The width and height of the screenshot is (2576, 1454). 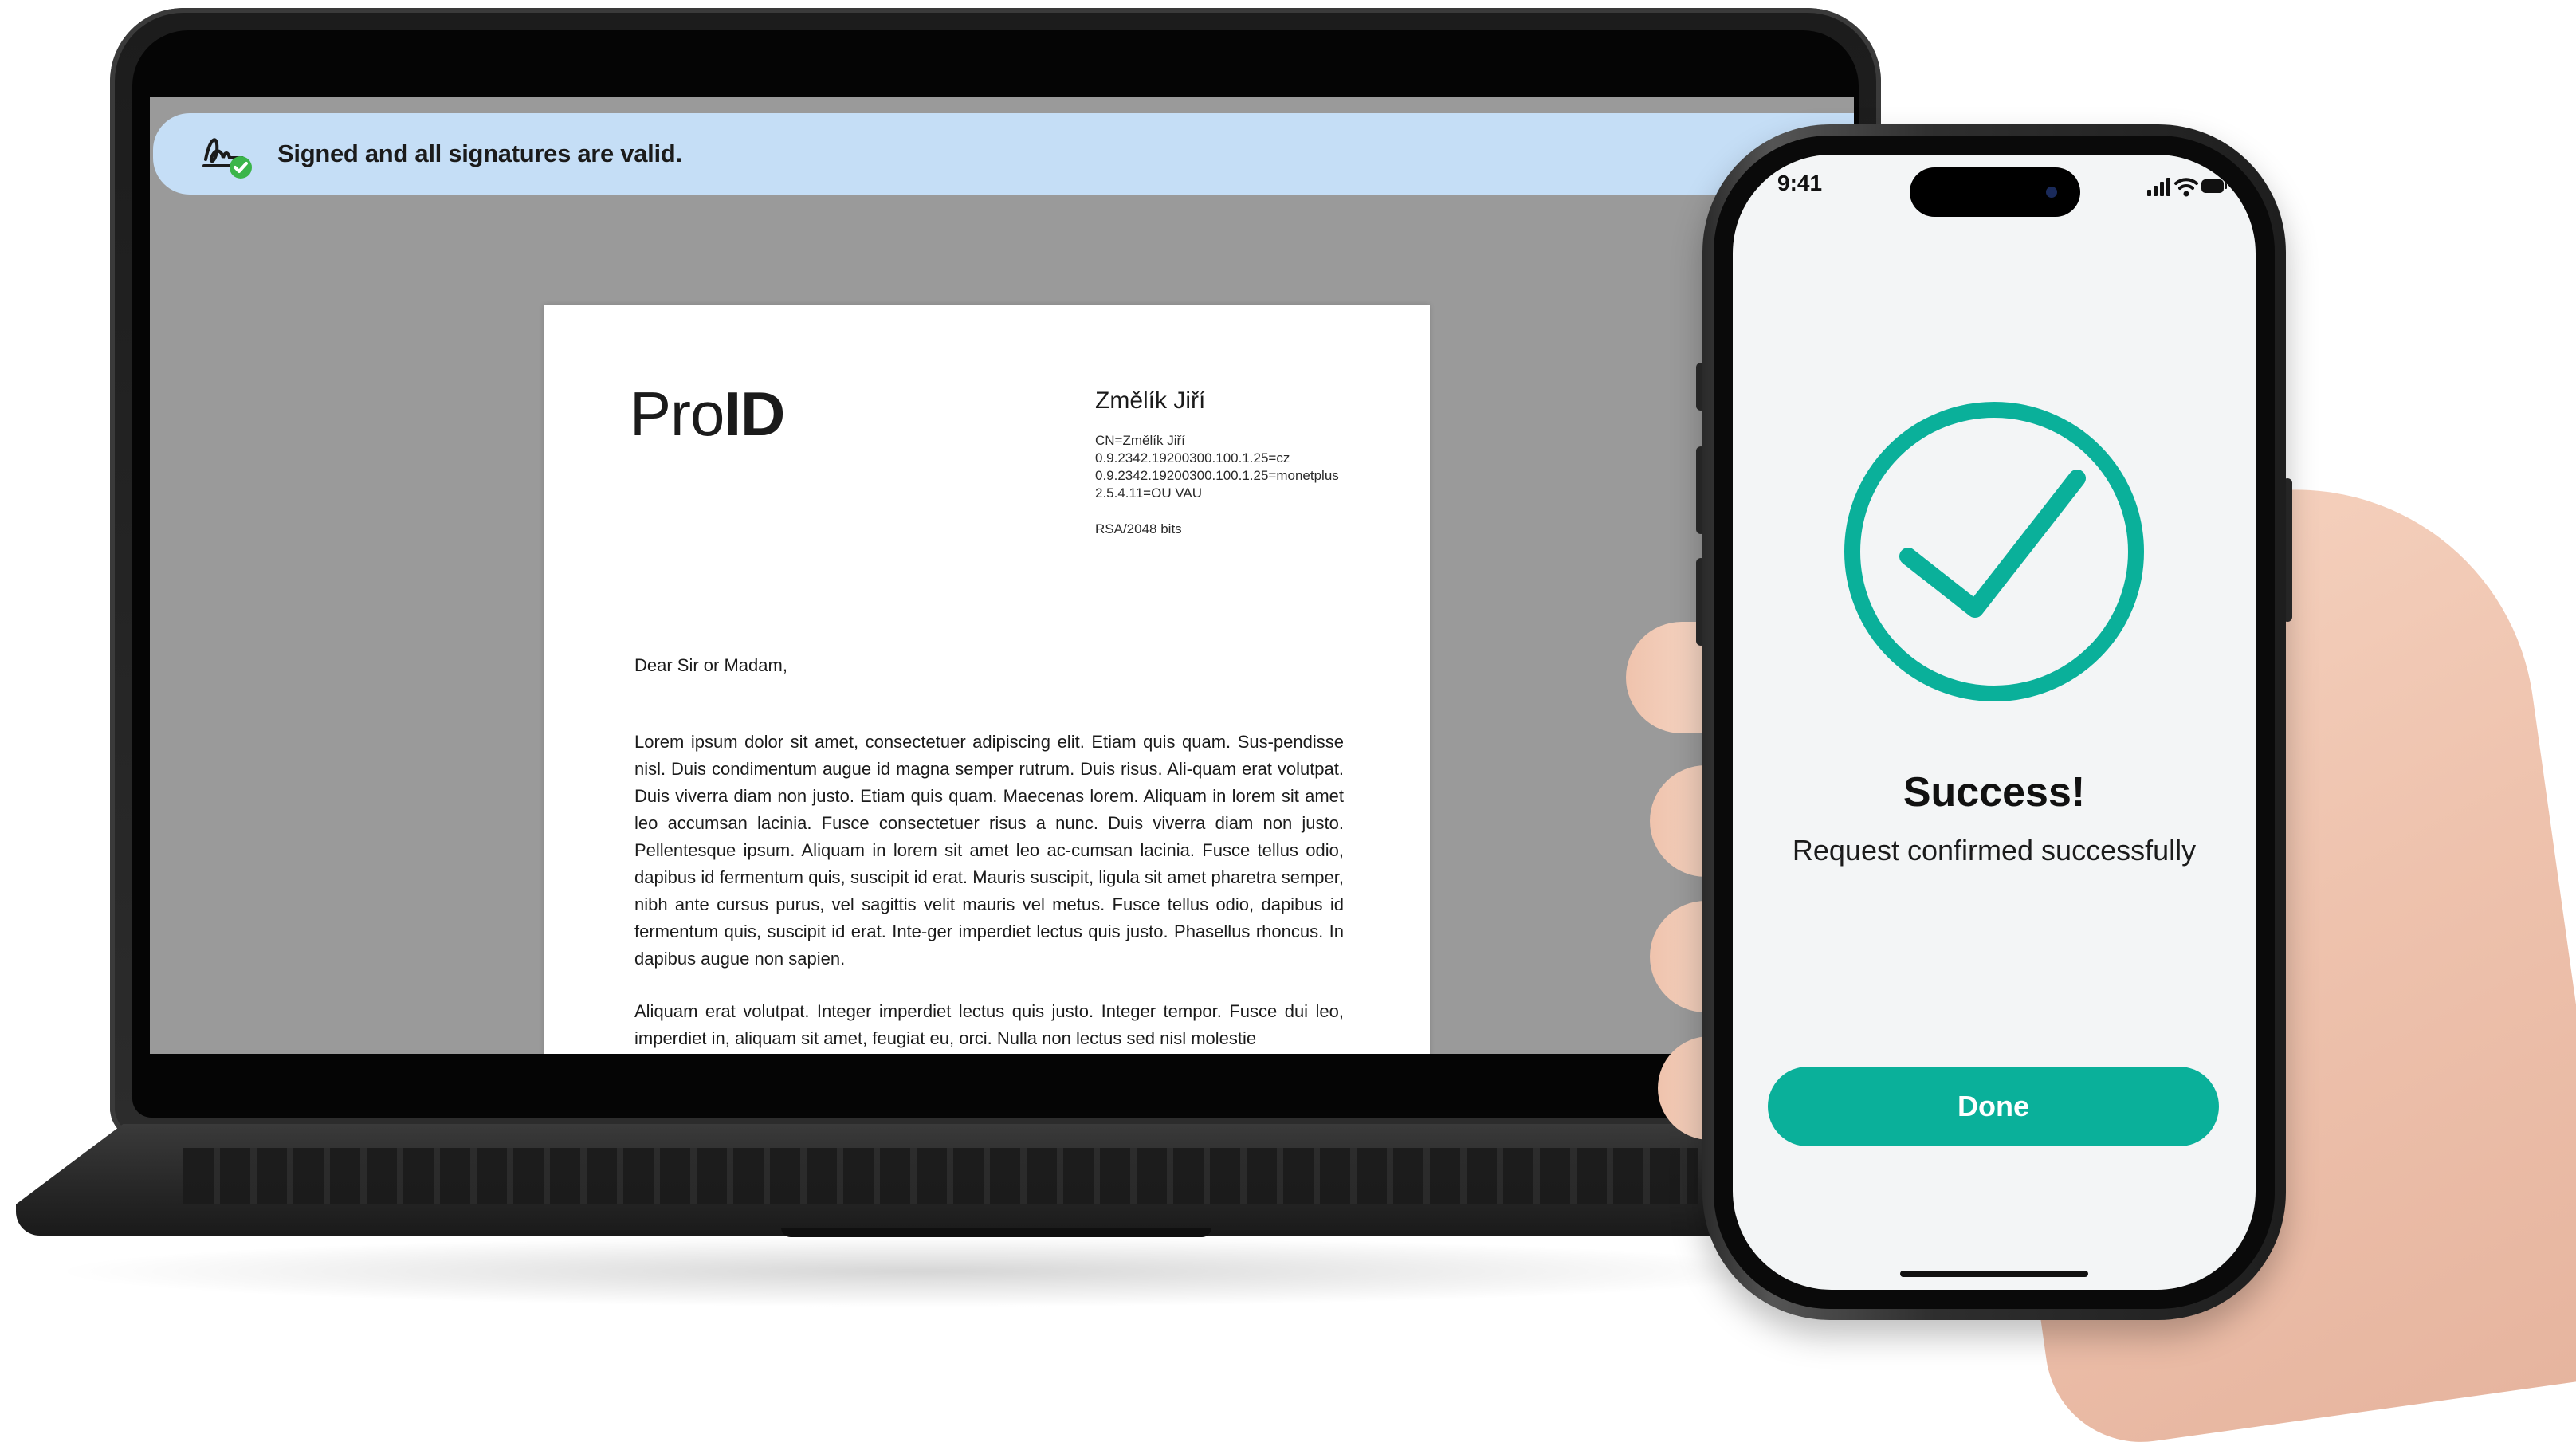 I want to click on signer-name: Změlík Jiří, so click(x=1150, y=401).